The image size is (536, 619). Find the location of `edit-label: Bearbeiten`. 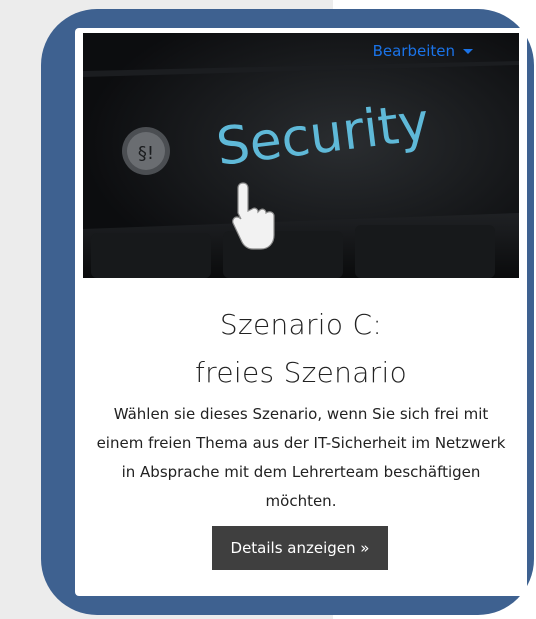

edit-label: Bearbeiten is located at coordinates (413, 51).